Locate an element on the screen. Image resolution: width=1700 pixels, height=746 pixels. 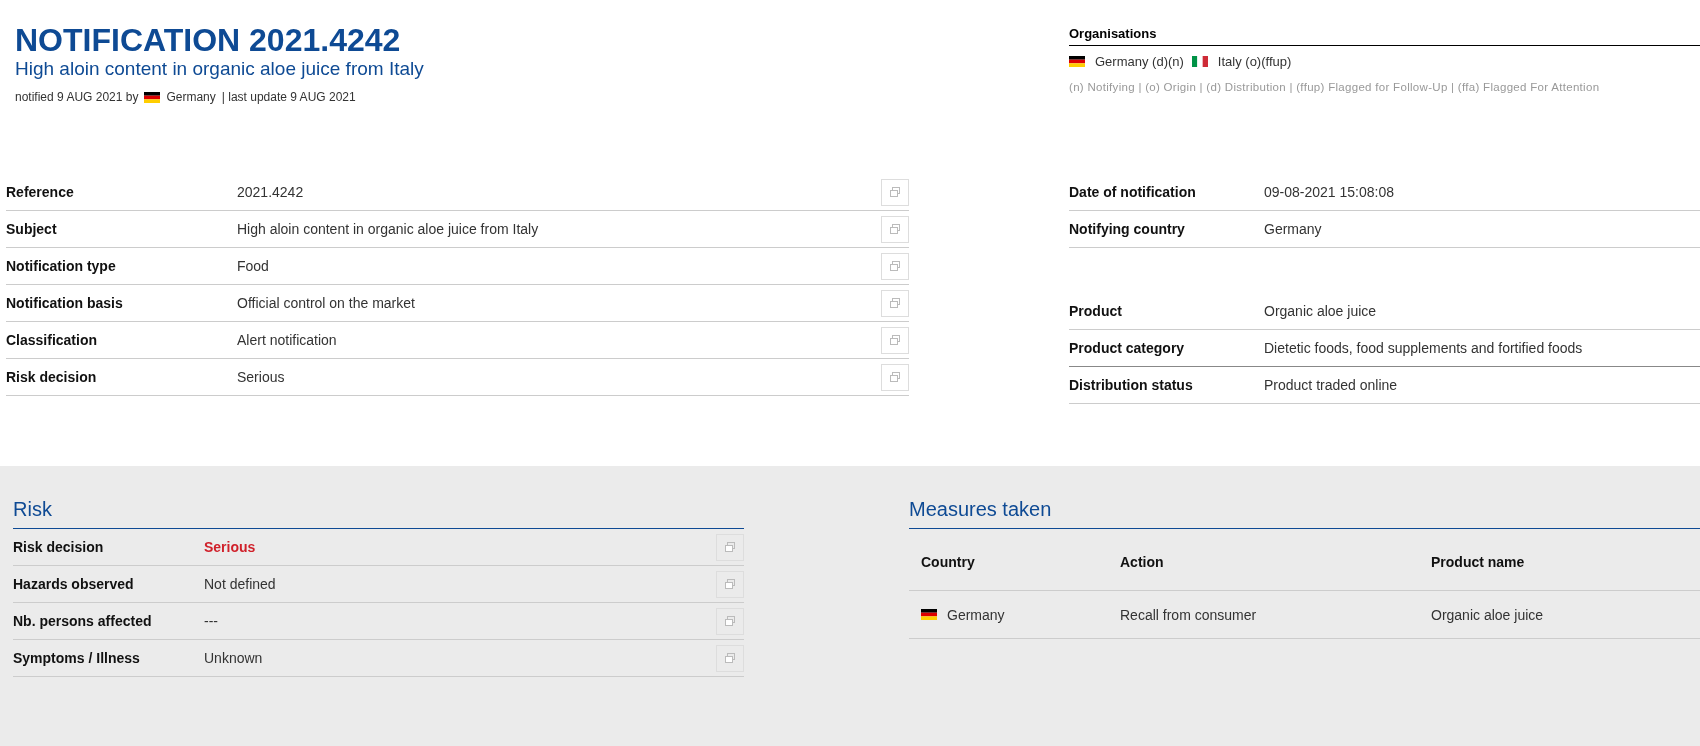
field-label: Reference is located at coordinates (40, 192).